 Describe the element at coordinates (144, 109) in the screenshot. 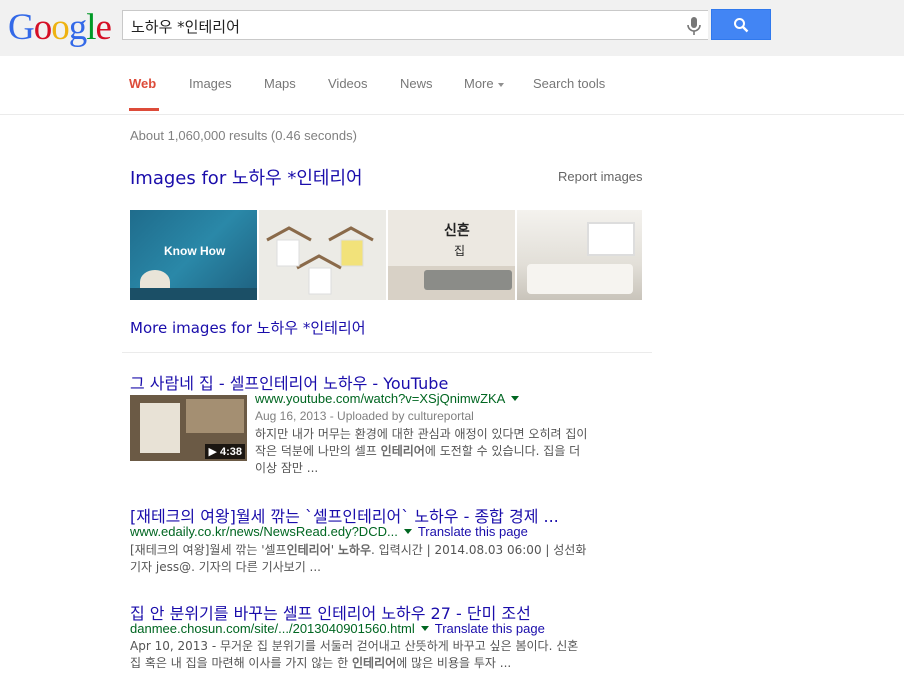

I see `active-tab-indicator` at that location.